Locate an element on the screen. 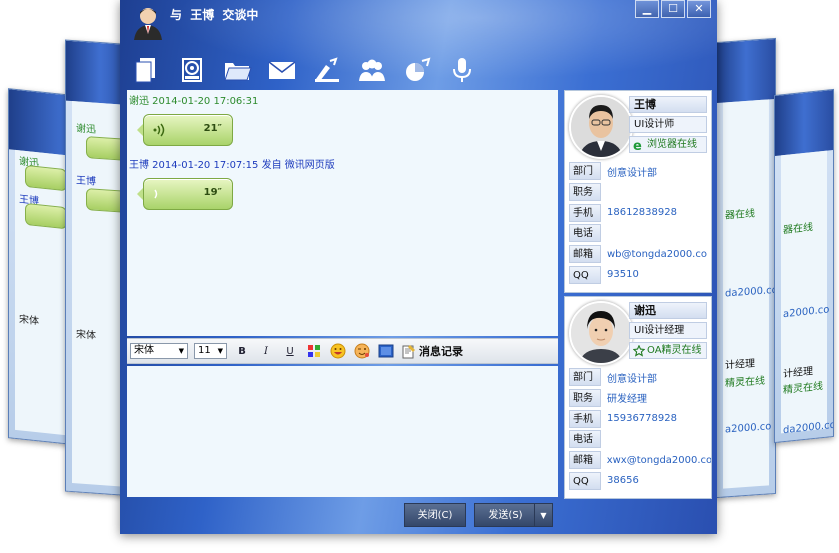  field-row: 职务 研发经理 is located at coordinates (640, 398).